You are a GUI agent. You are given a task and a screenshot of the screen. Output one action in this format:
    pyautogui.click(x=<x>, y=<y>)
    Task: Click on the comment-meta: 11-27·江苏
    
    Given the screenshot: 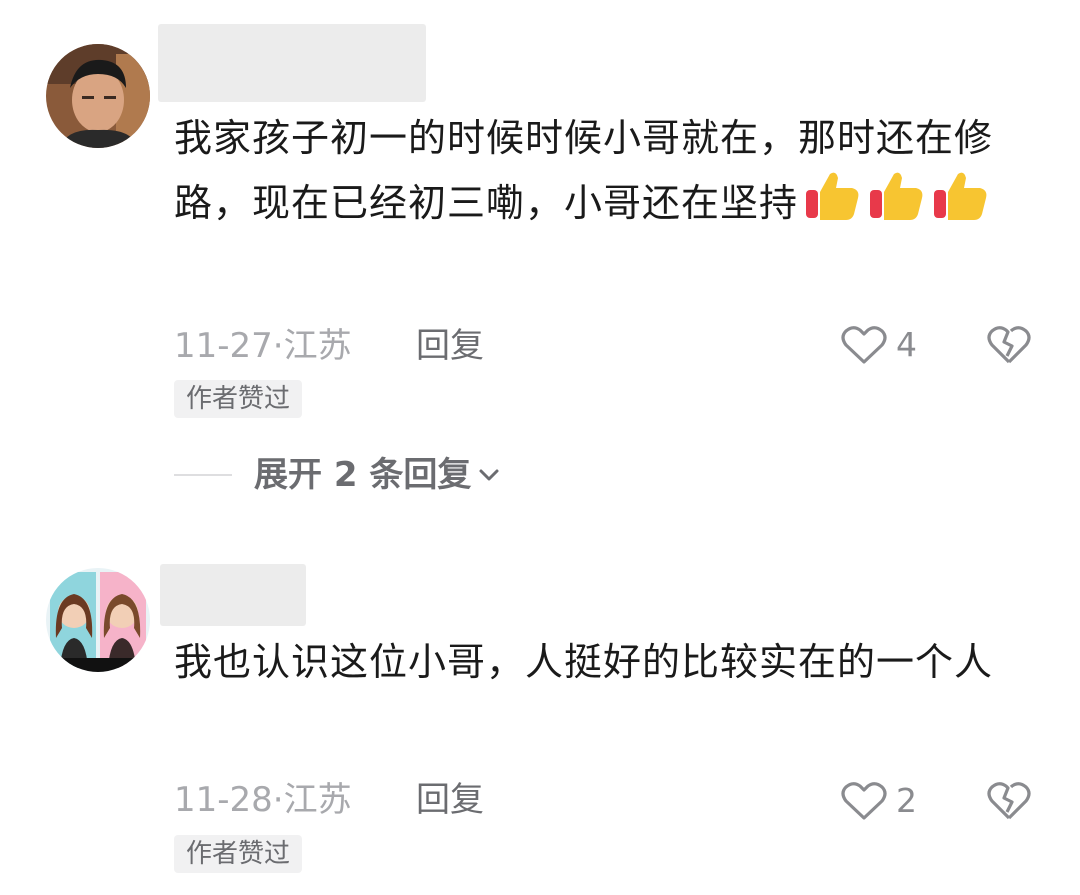 What is the action you would take?
    pyautogui.click(x=263, y=346)
    